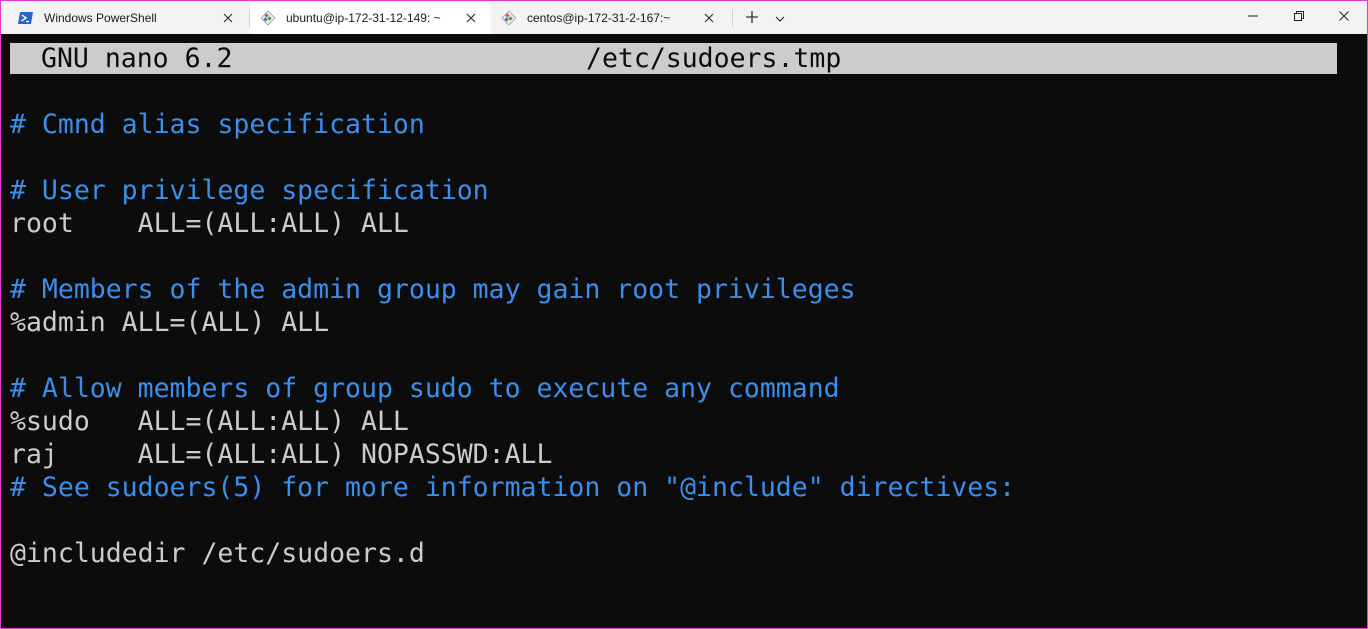 This screenshot has height=629, width=1368. What do you see at coordinates (170, 322) in the screenshot?
I see `file-line: %admin ALL=(ALL) ALL` at bounding box center [170, 322].